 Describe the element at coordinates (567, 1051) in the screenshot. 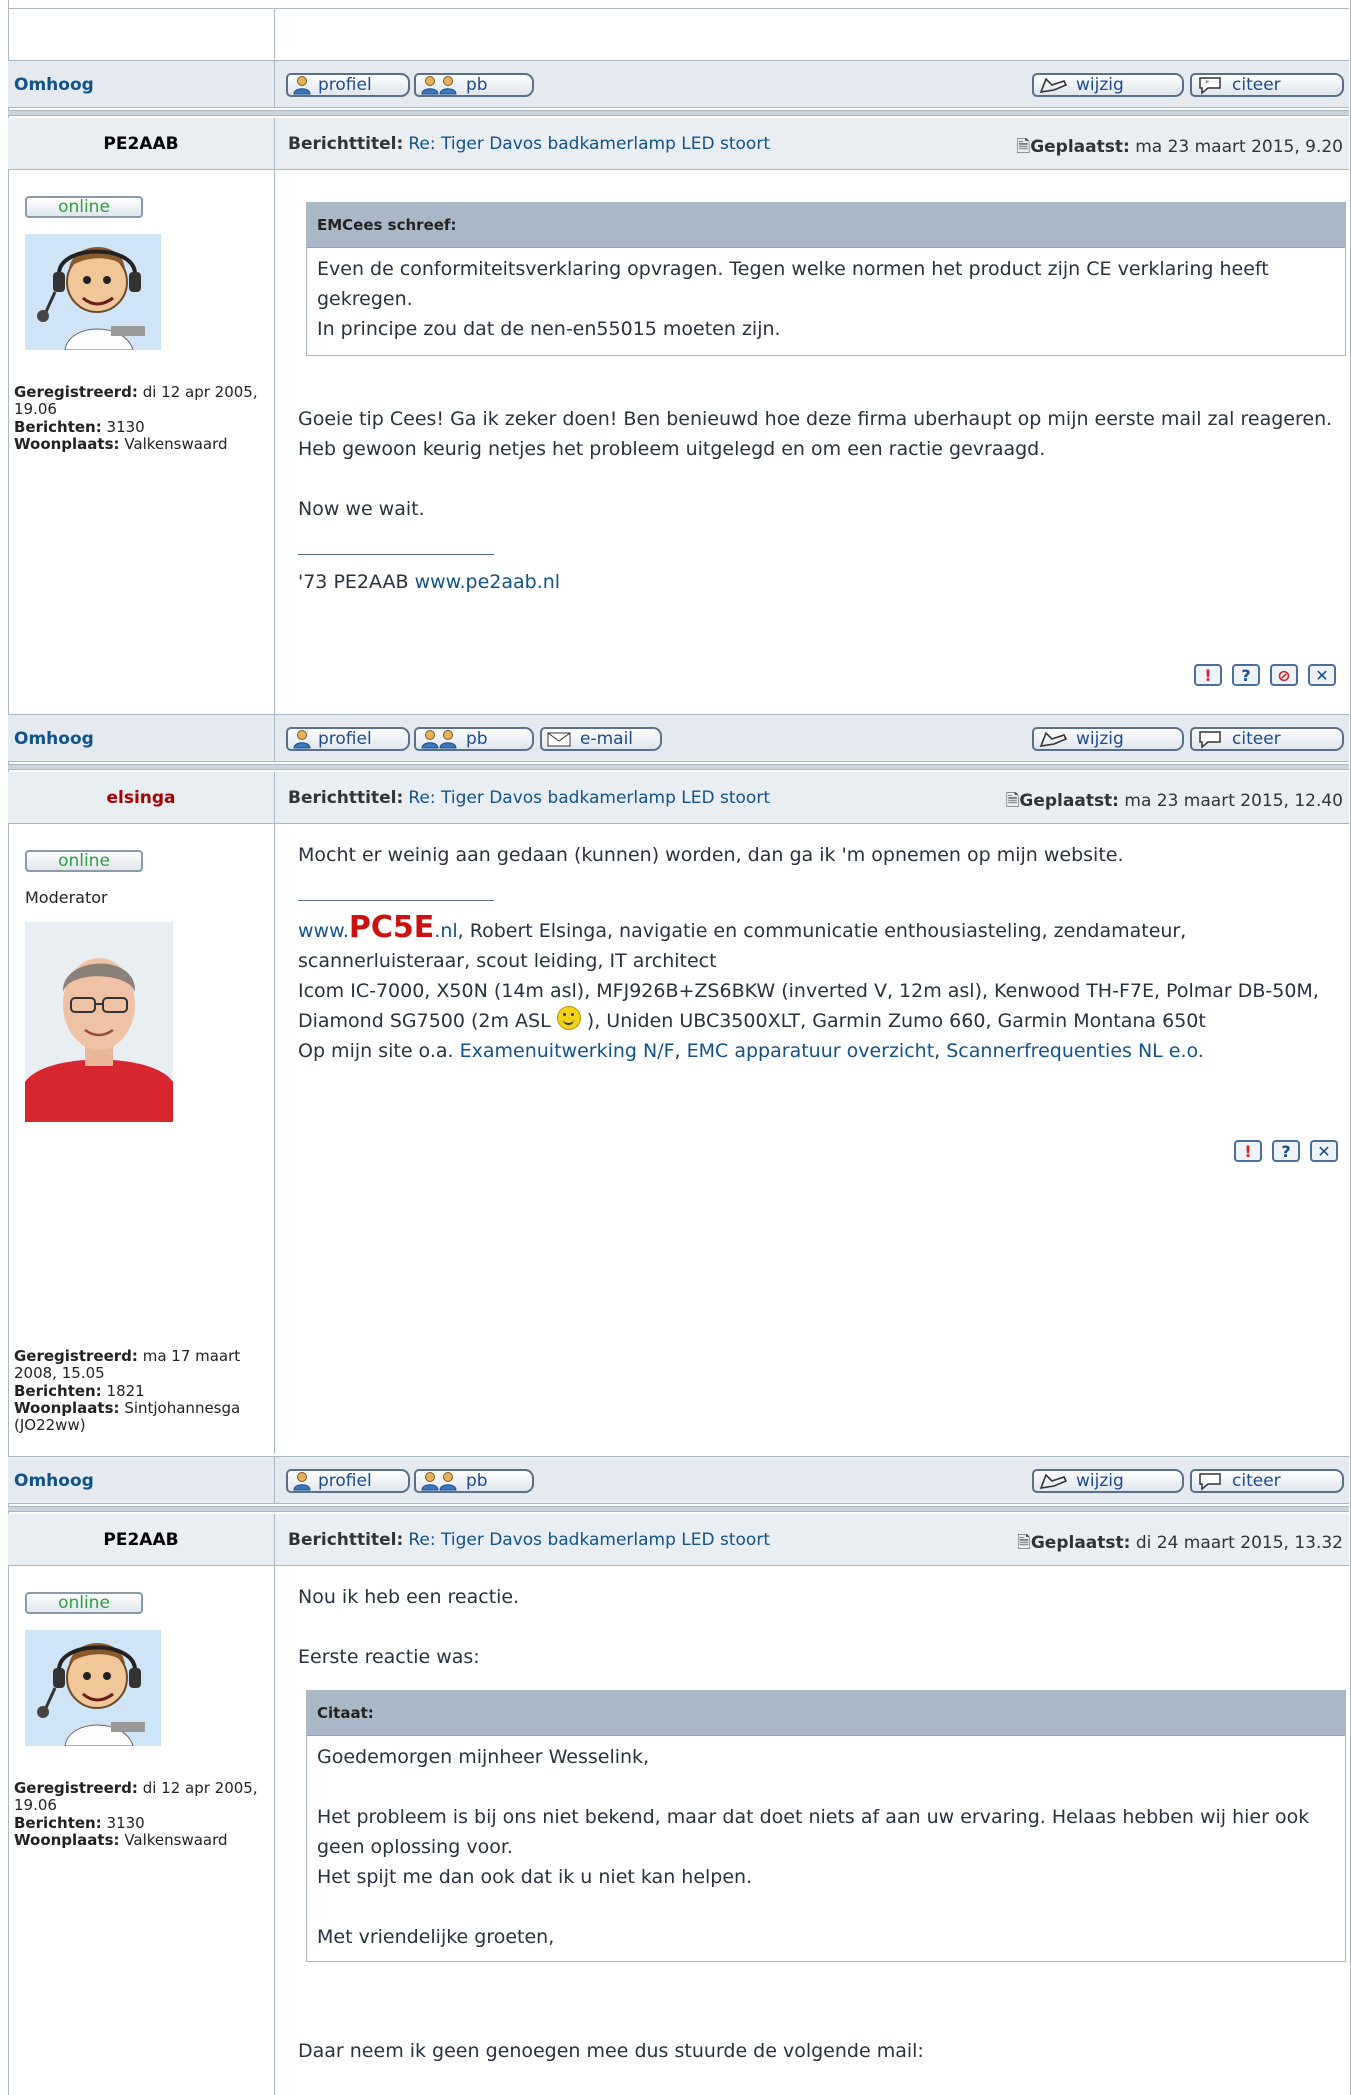

I see `signature-link: Examenuitwerking N/F` at that location.